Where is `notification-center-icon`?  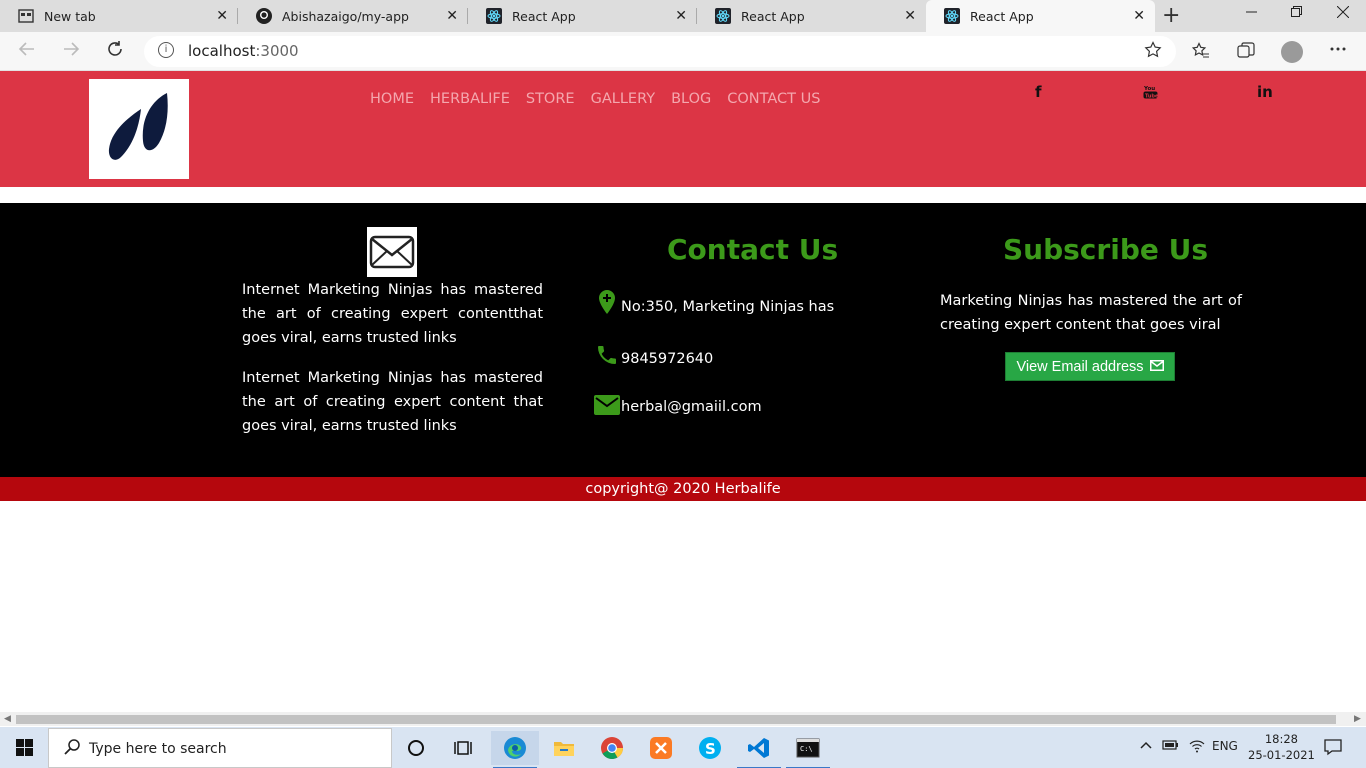 notification-center-icon is located at coordinates (1333, 748).